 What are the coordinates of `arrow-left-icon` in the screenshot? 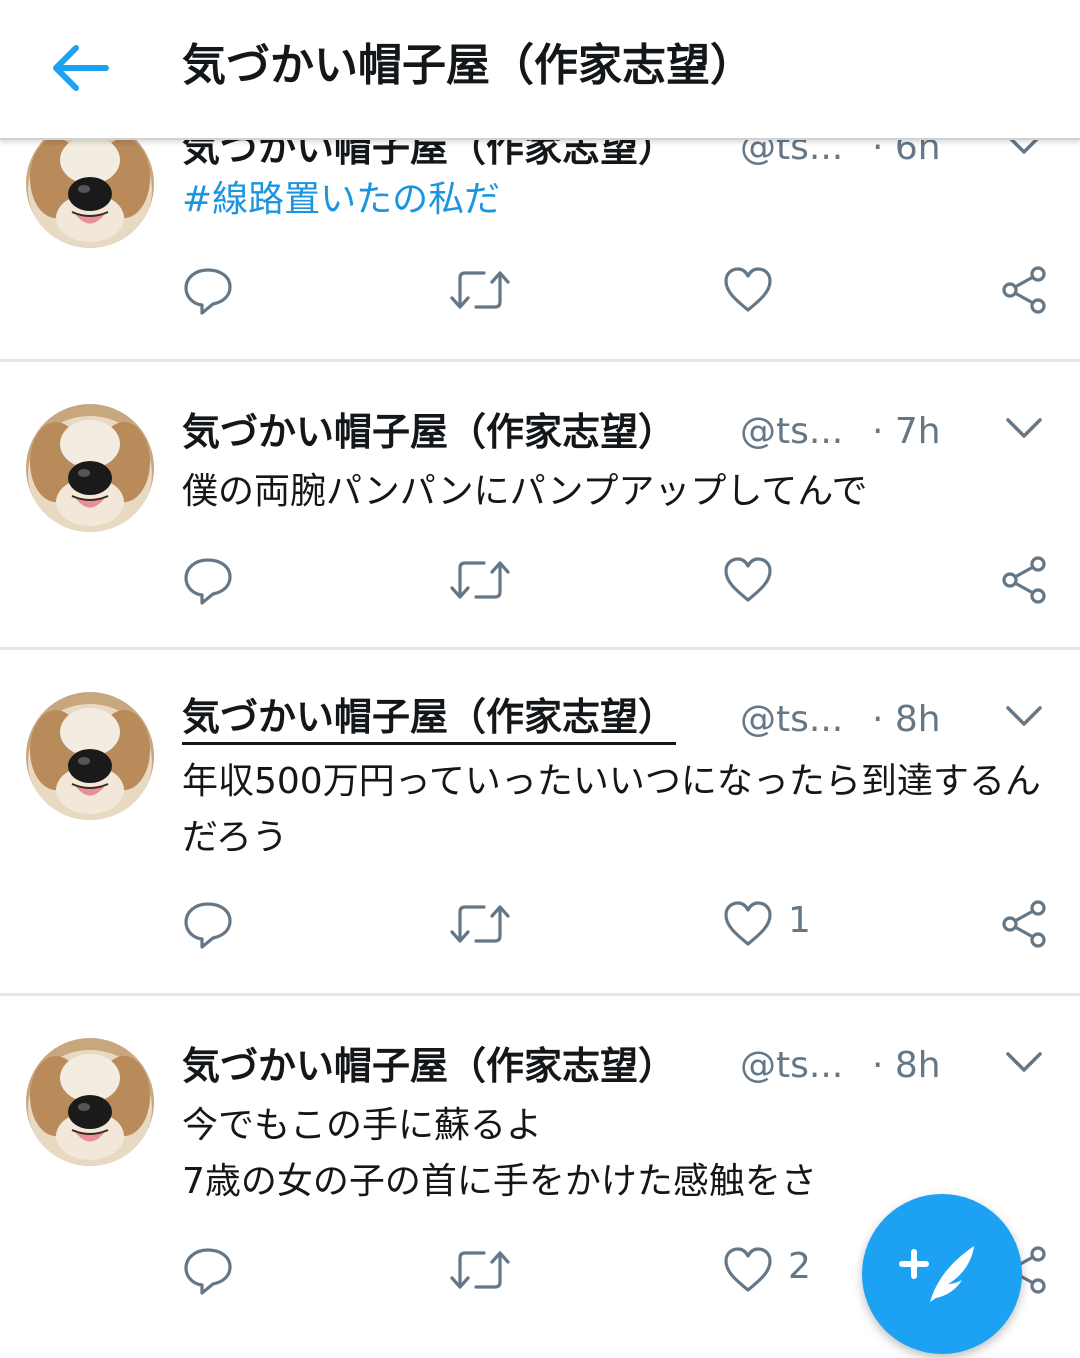 It's located at (81, 68).